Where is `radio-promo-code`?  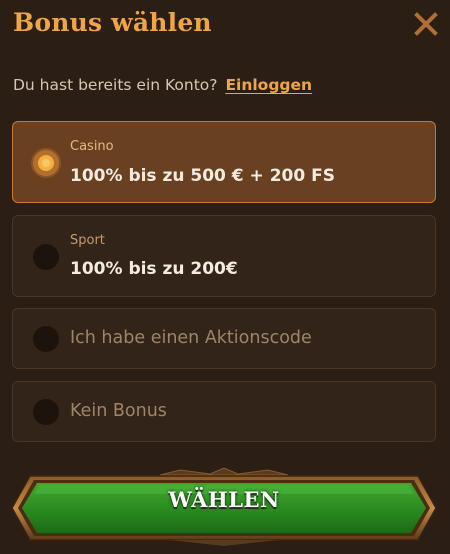 radio-promo-code is located at coordinates (46, 339).